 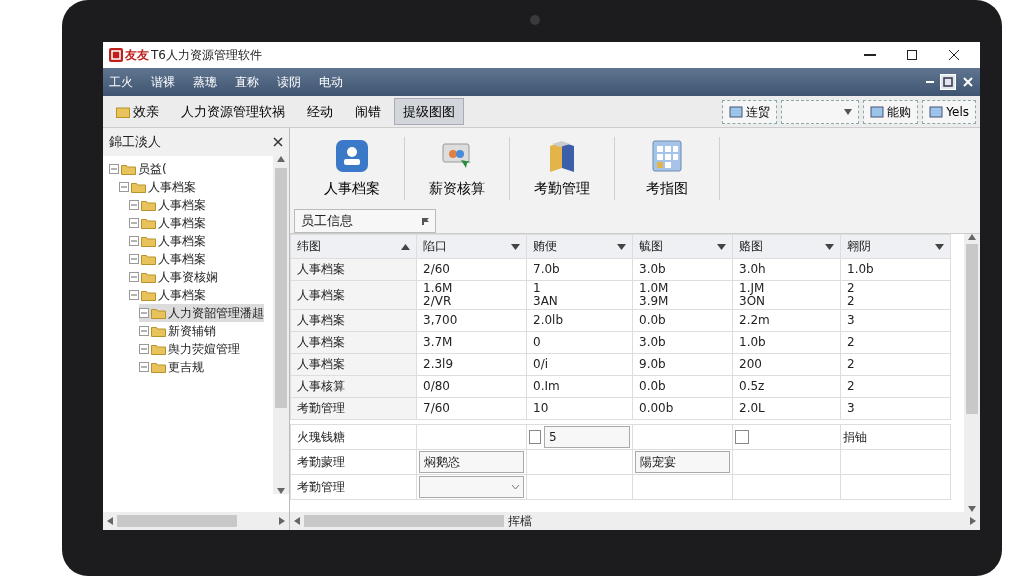 What do you see at coordinates (331, 82) in the screenshot?
I see `menu-item: 电动` at bounding box center [331, 82].